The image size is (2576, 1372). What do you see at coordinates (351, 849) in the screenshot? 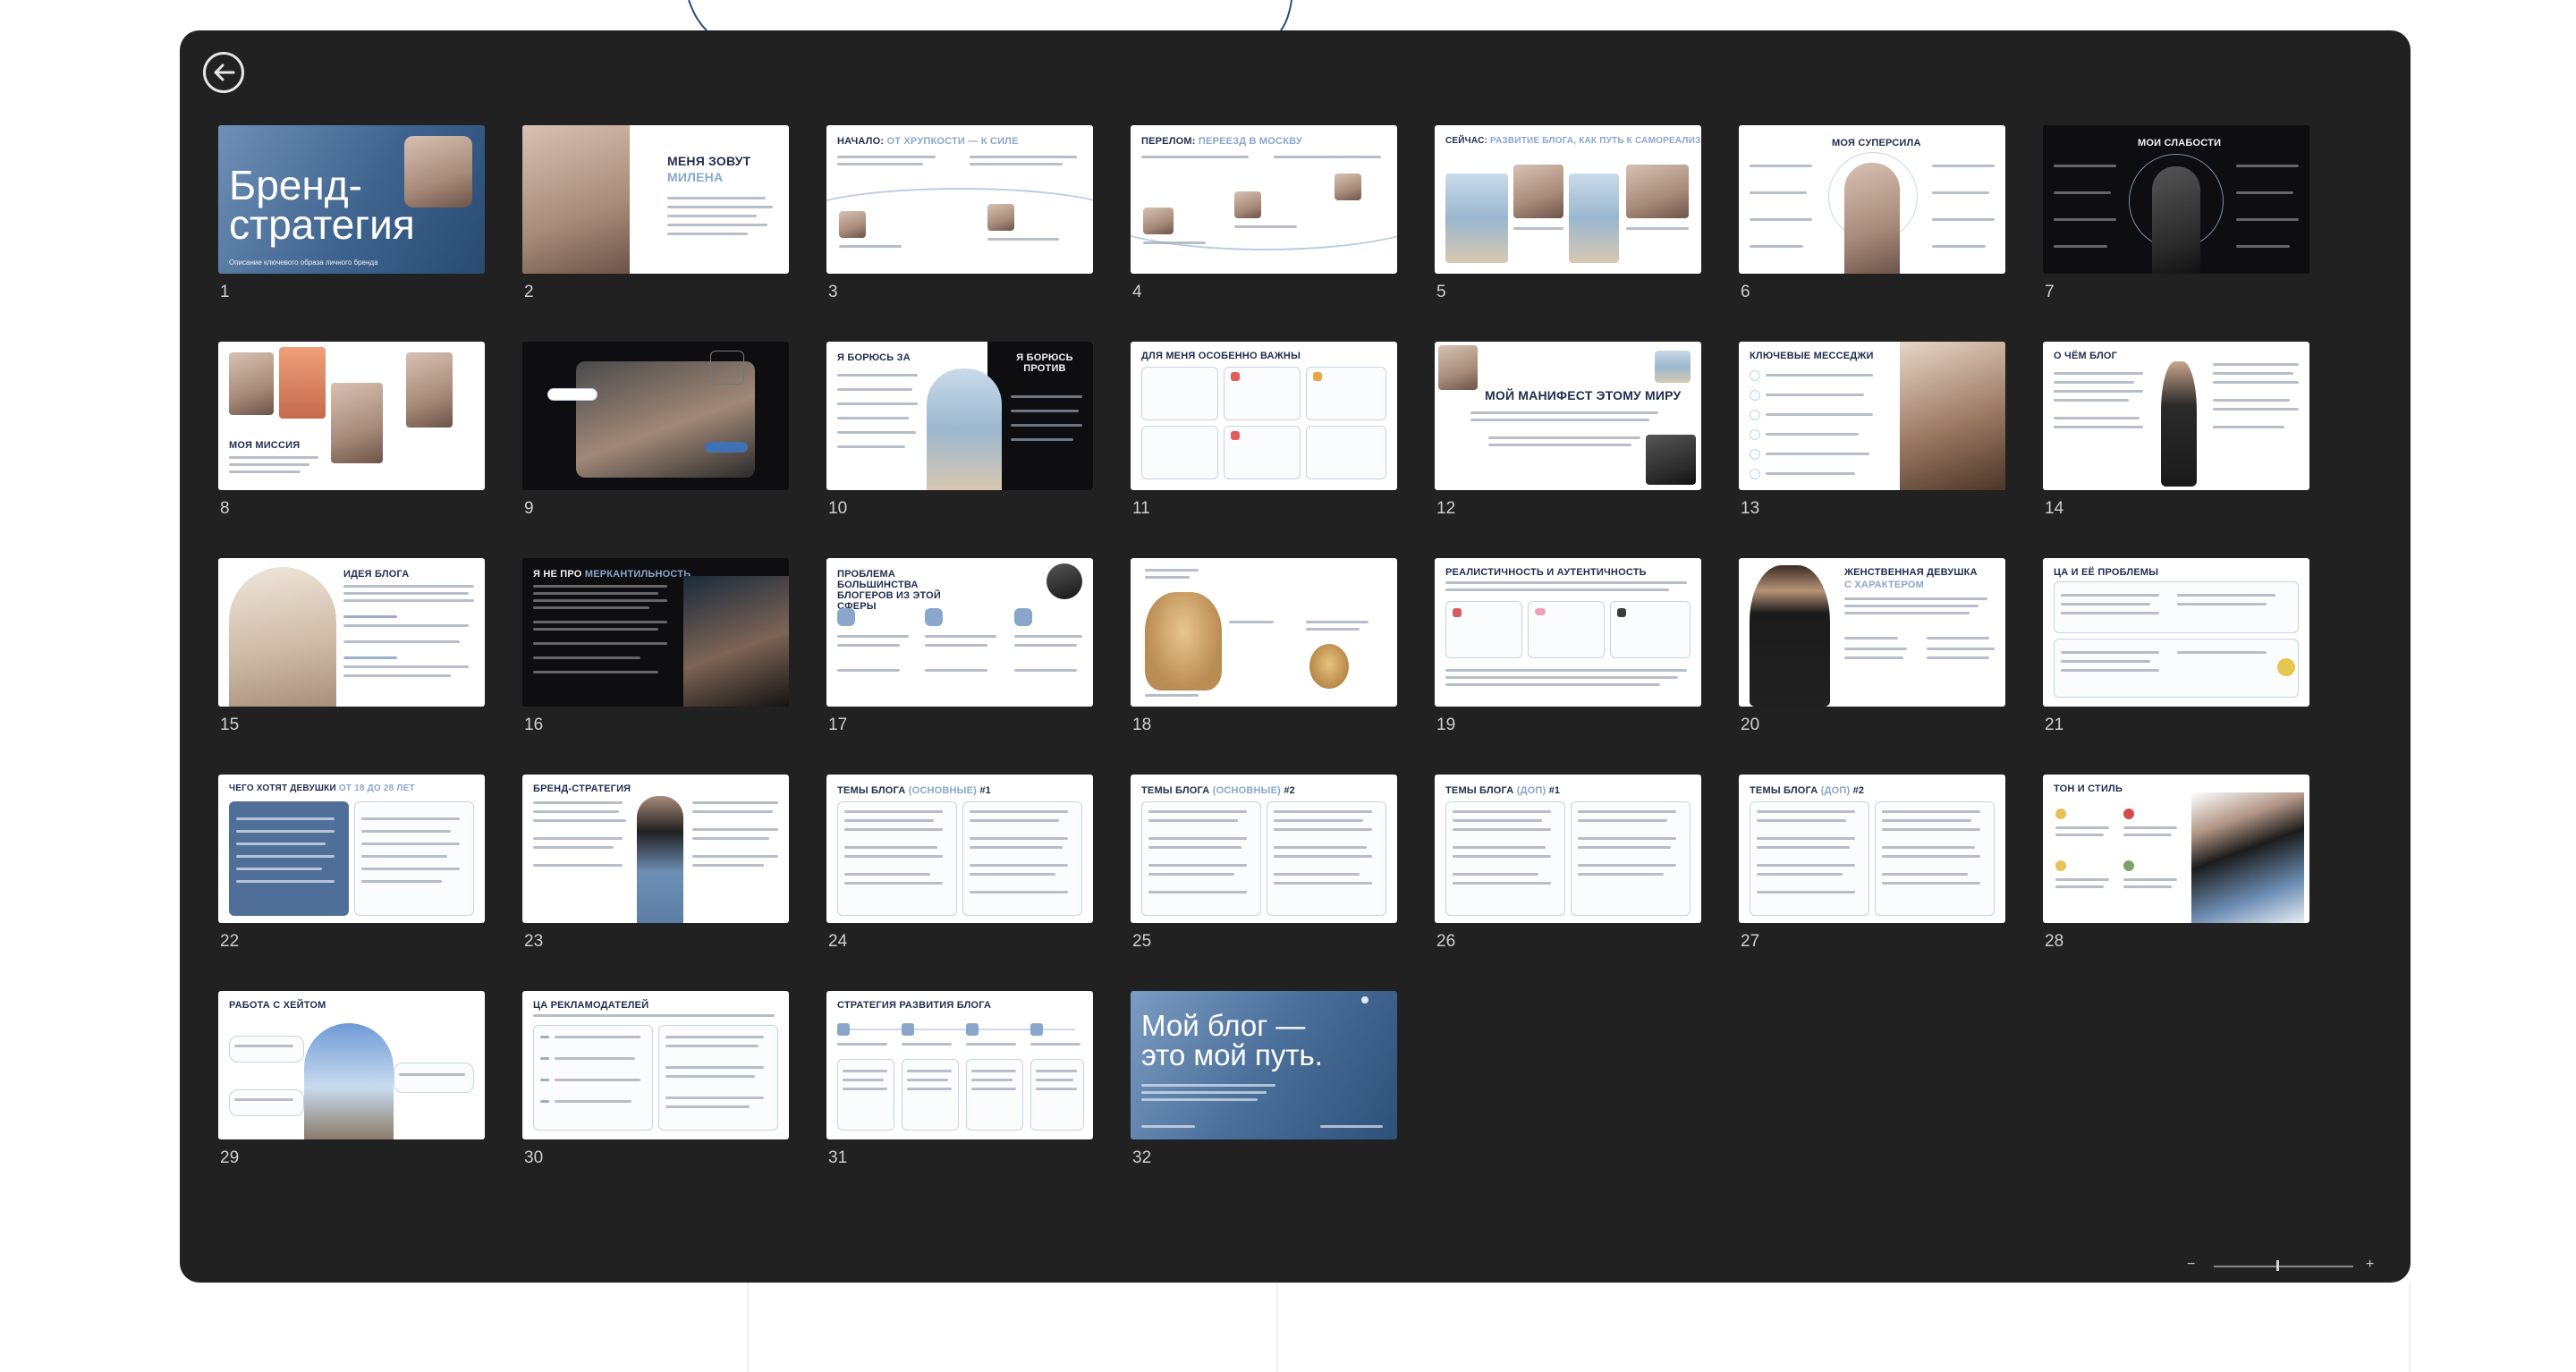
I see `slide-preview: ЧЕГО ХОТЯТ ДЕВУШКИ ОТ 18 ДО 28 ЛЕТ` at bounding box center [351, 849].